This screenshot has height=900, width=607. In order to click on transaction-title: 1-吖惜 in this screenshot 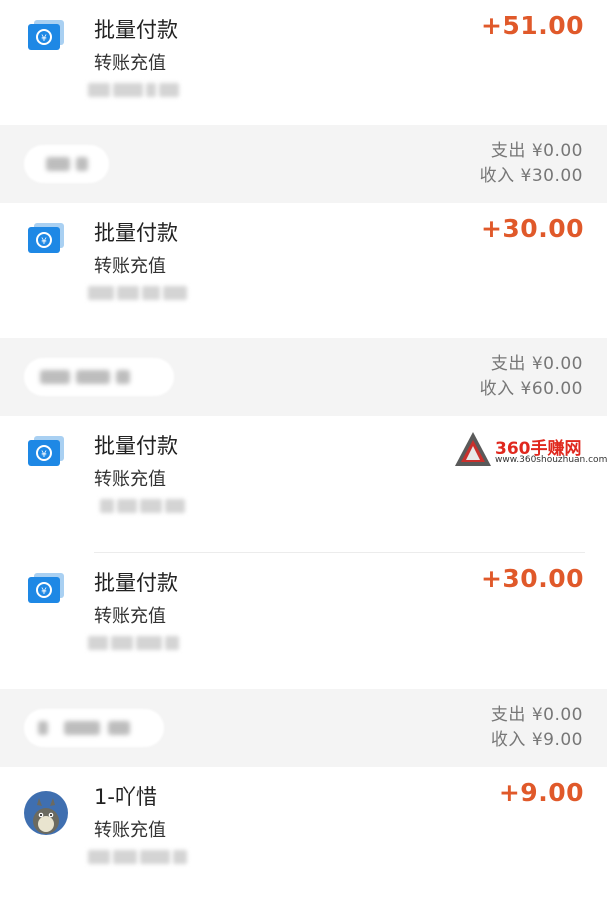, I will do `click(125, 797)`.